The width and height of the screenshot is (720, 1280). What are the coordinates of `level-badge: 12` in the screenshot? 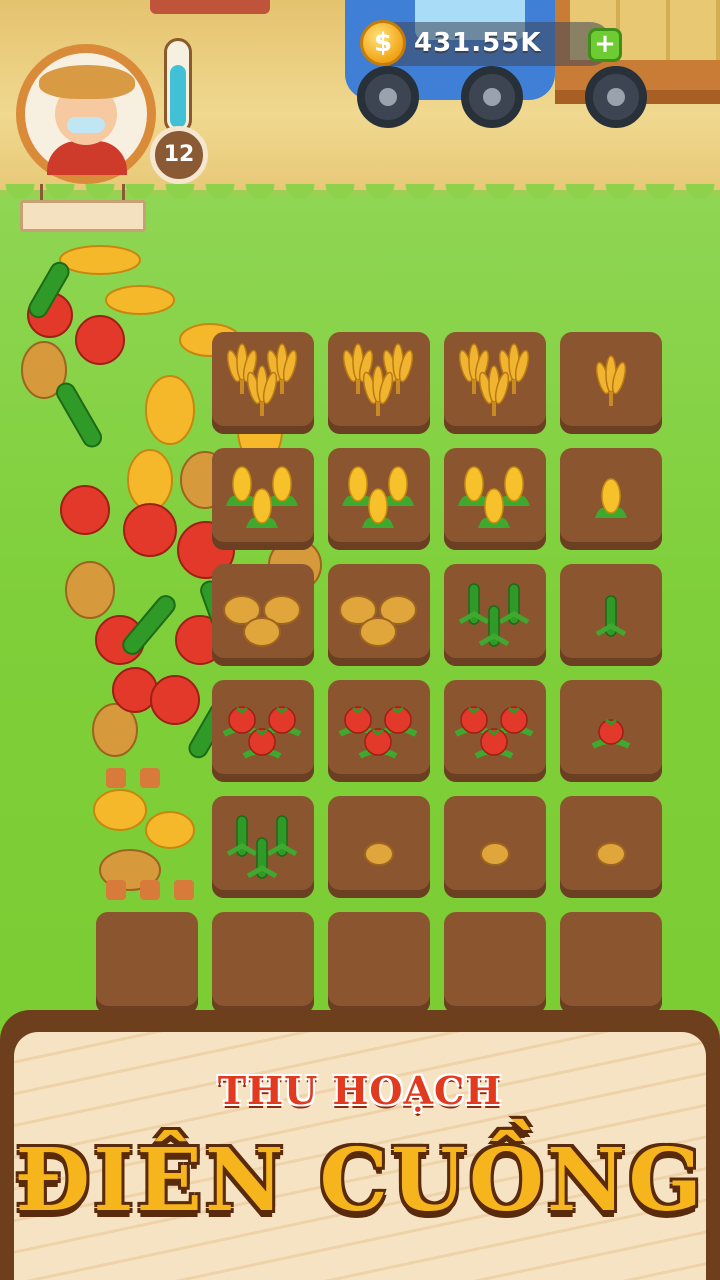 It's located at (179, 155).